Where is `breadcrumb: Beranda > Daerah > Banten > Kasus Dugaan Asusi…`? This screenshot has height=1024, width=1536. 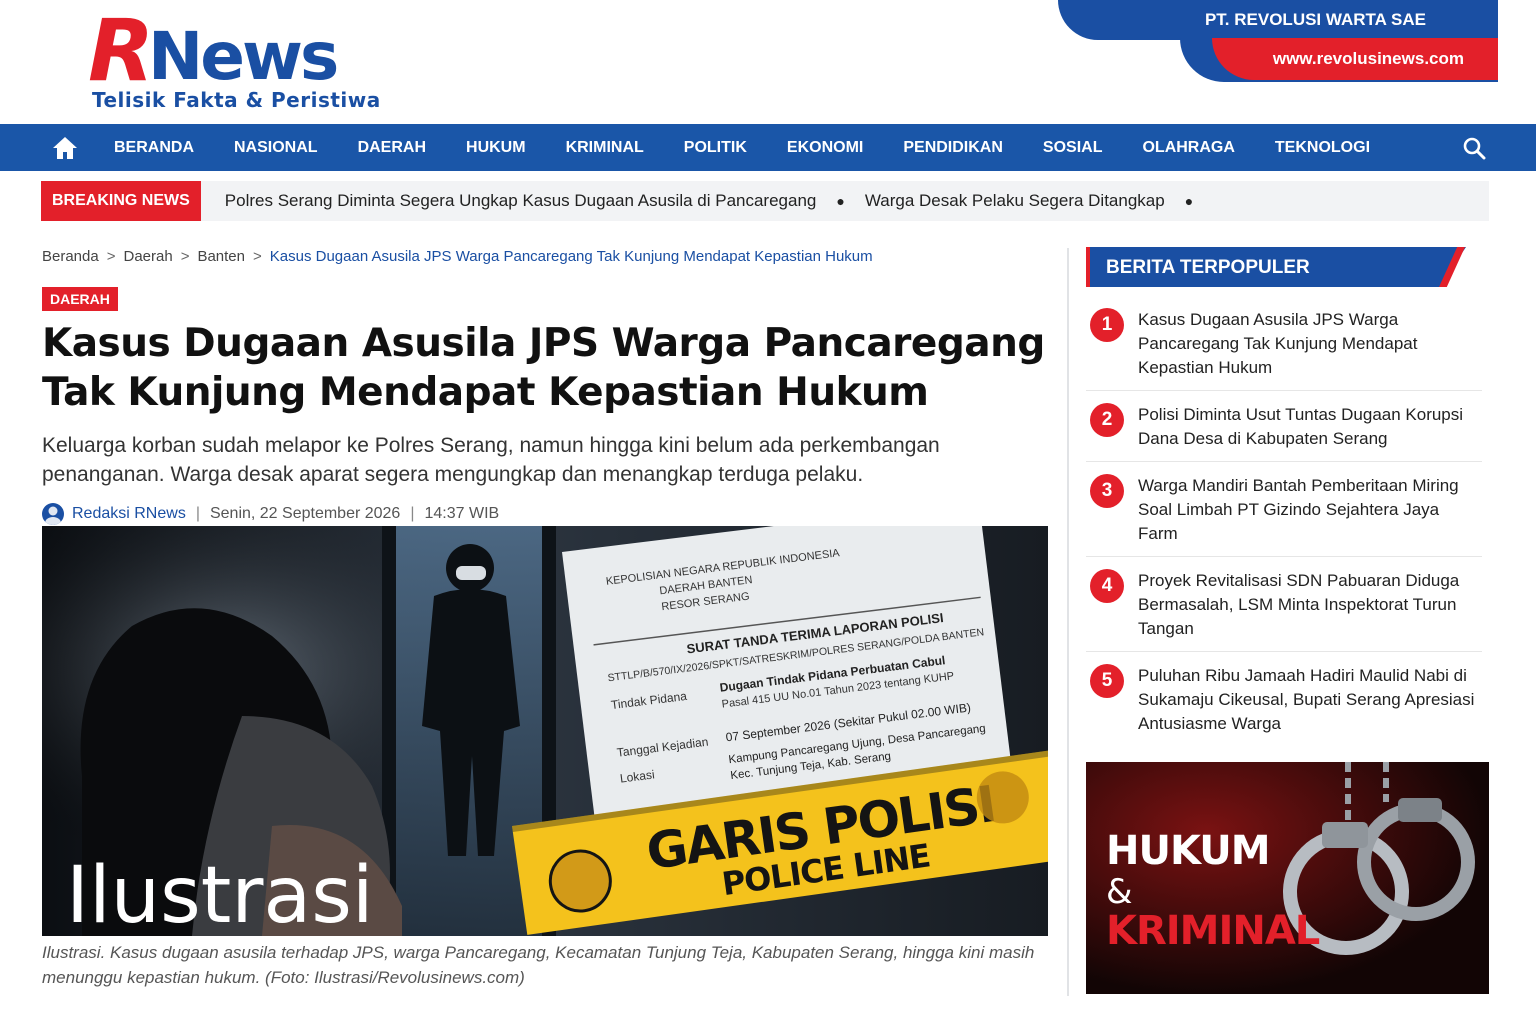 breadcrumb: Beranda > Daerah > Banten > Kasus Dugaan Asusi… is located at coordinates (457, 256).